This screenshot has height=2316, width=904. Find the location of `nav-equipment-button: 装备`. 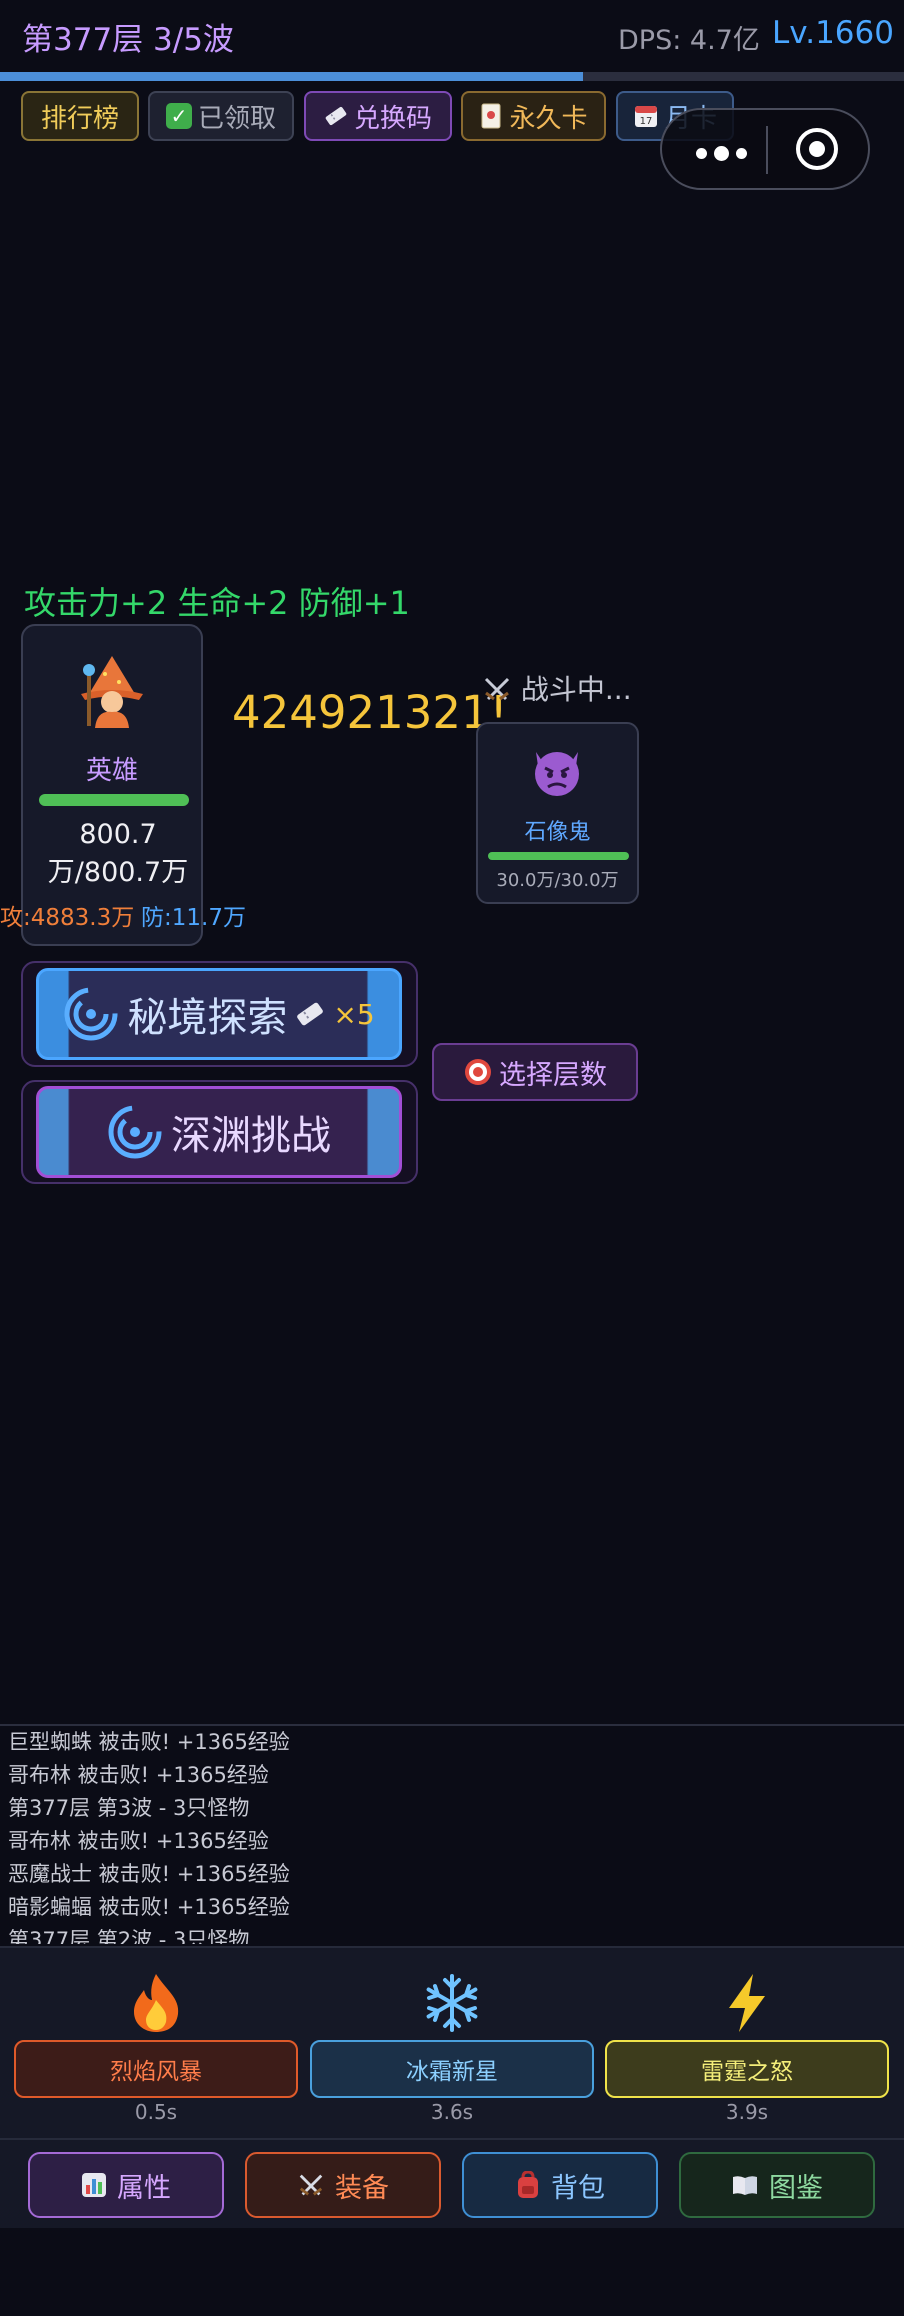

nav-equipment-button: 装备 is located at coordinates (343, 2185).